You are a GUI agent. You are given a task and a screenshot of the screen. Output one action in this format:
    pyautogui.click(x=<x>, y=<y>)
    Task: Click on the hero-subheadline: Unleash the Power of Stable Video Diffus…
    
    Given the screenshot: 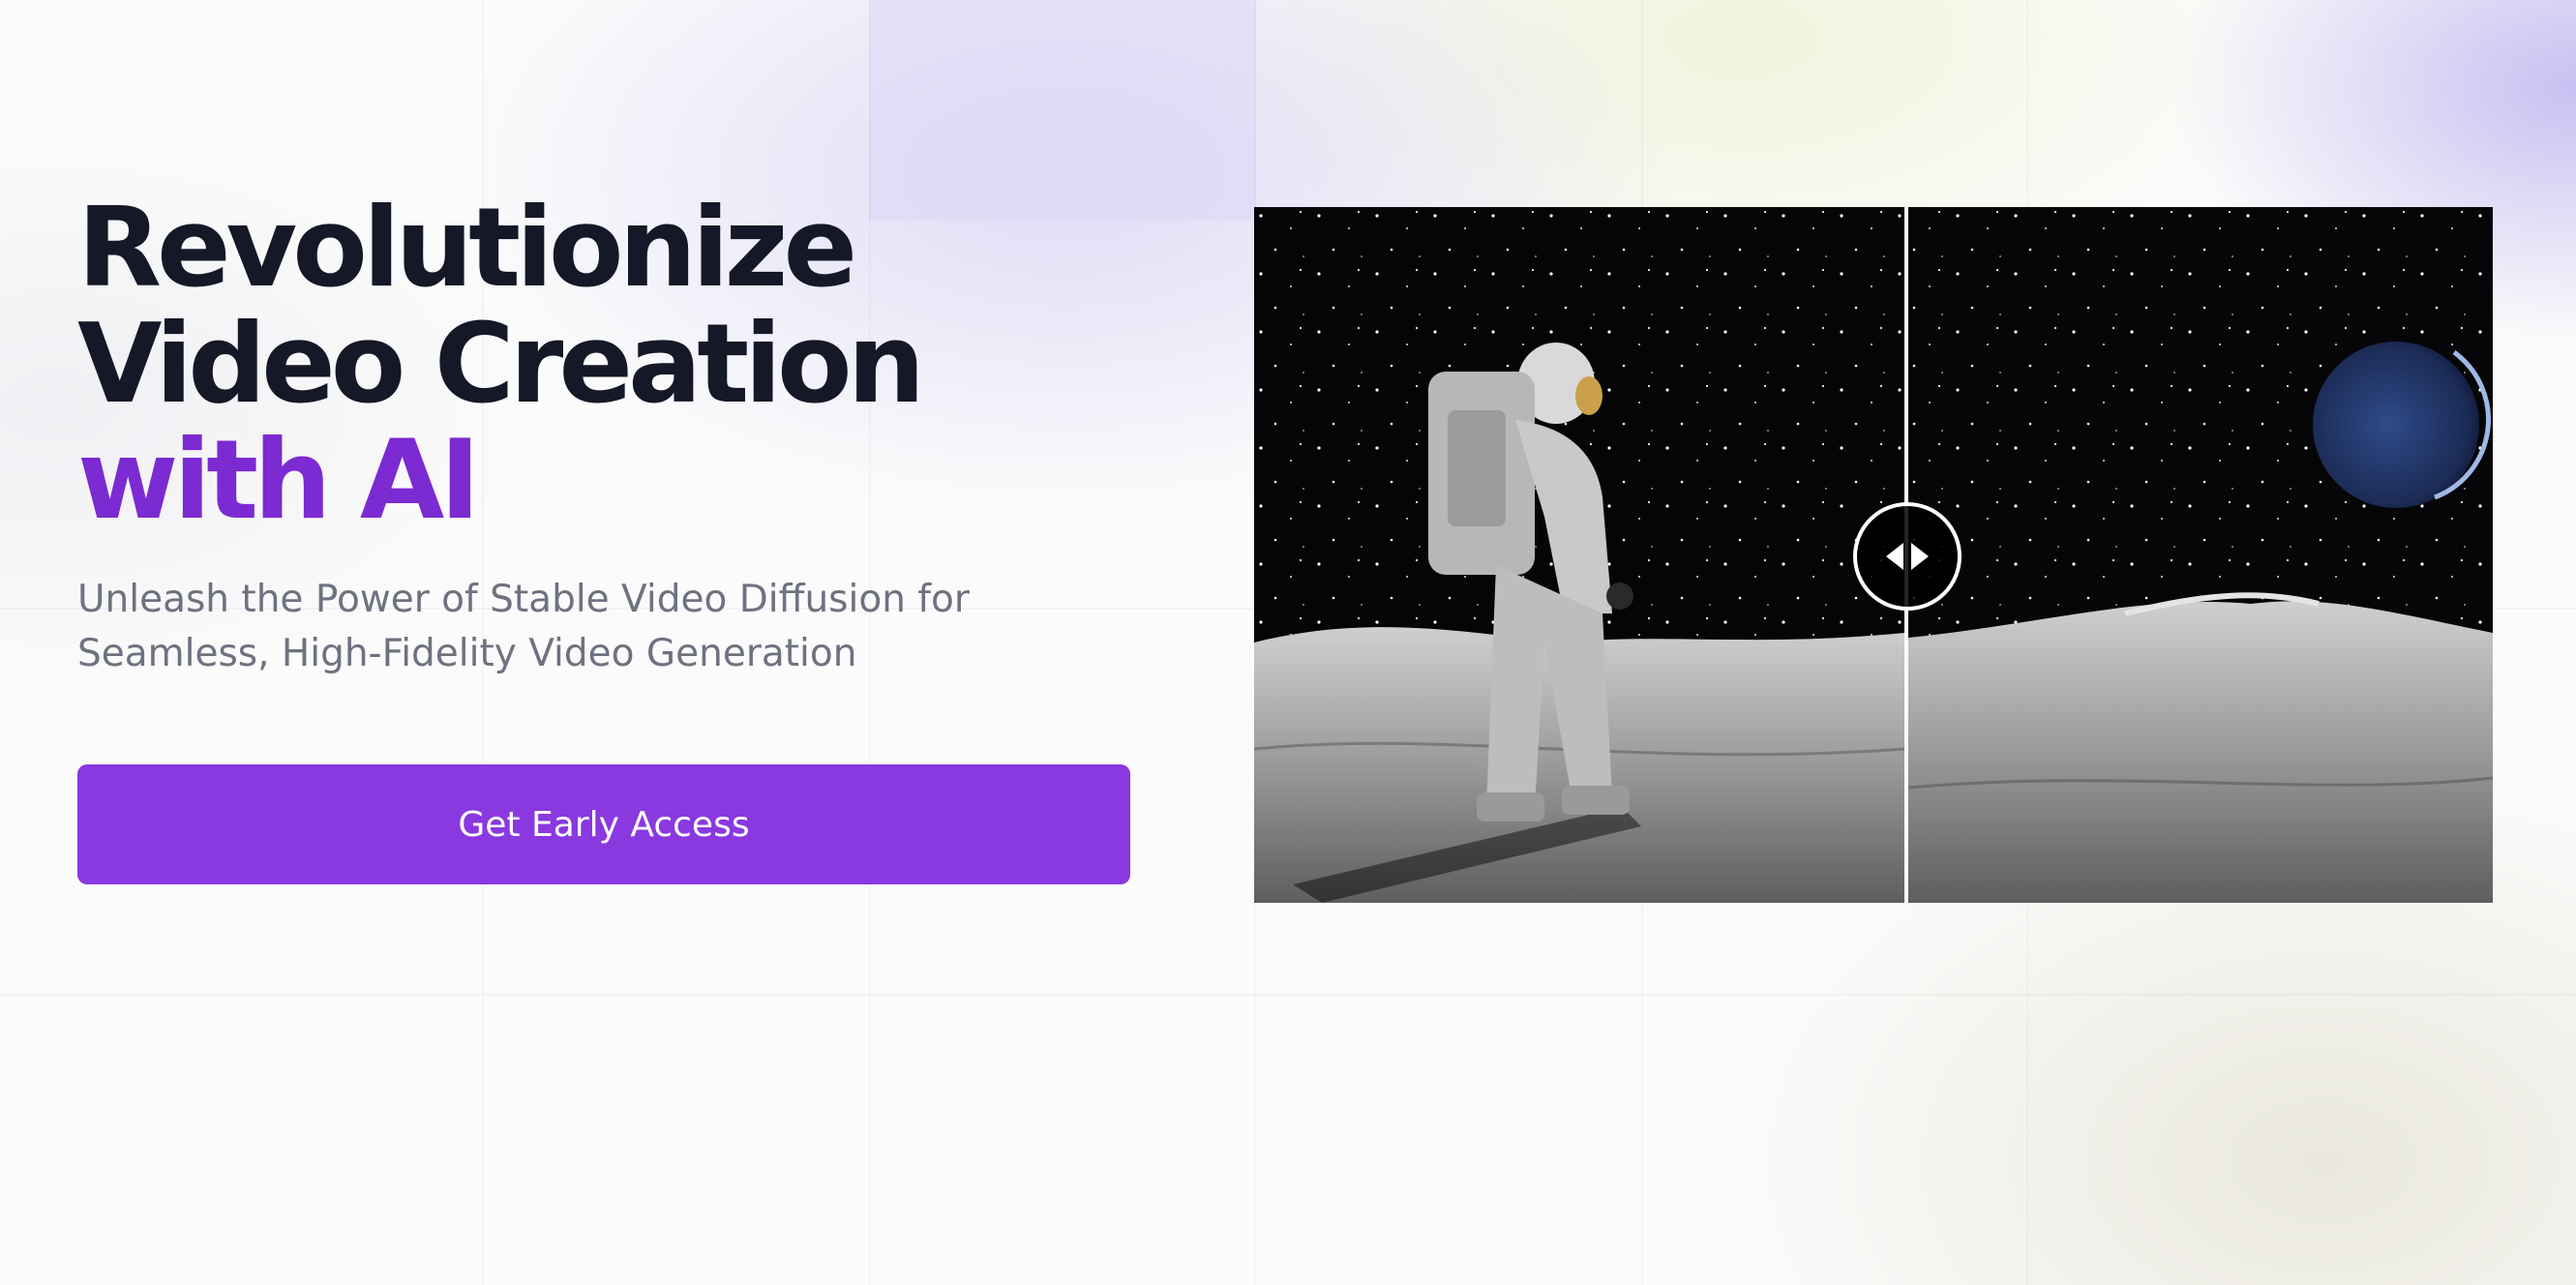 What is the action you would take?
    pyautogui.click(x=561, y=627)
    